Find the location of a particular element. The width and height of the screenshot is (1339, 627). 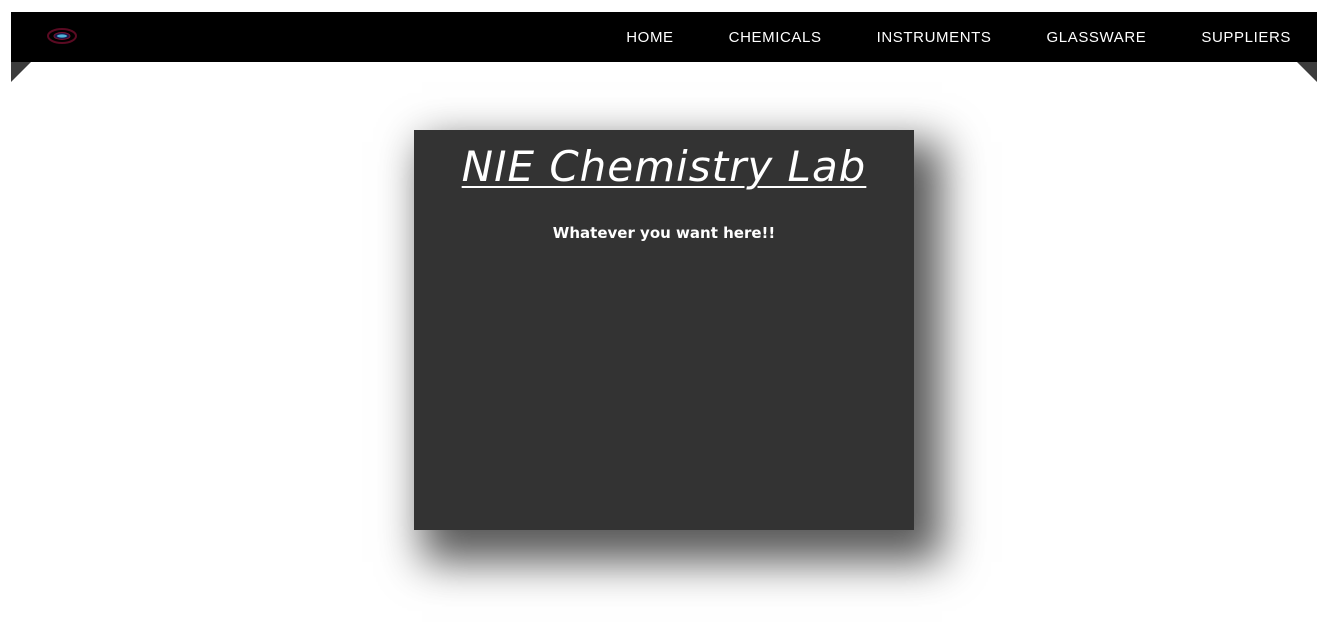

nav-glassware-link: GLASSWARE is located at coordinates (1097, 37).